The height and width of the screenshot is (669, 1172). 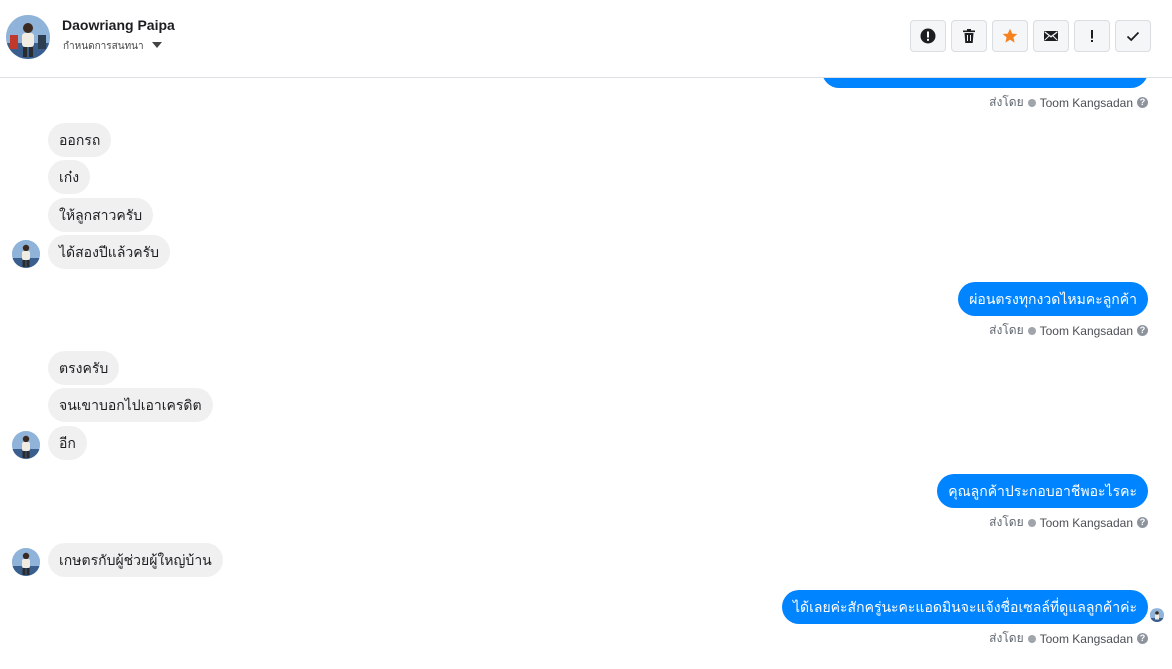 What do you see at coordinates (28, 37) in the screenshot?
I see `contact-avatar` at bounding box center [28, 37].